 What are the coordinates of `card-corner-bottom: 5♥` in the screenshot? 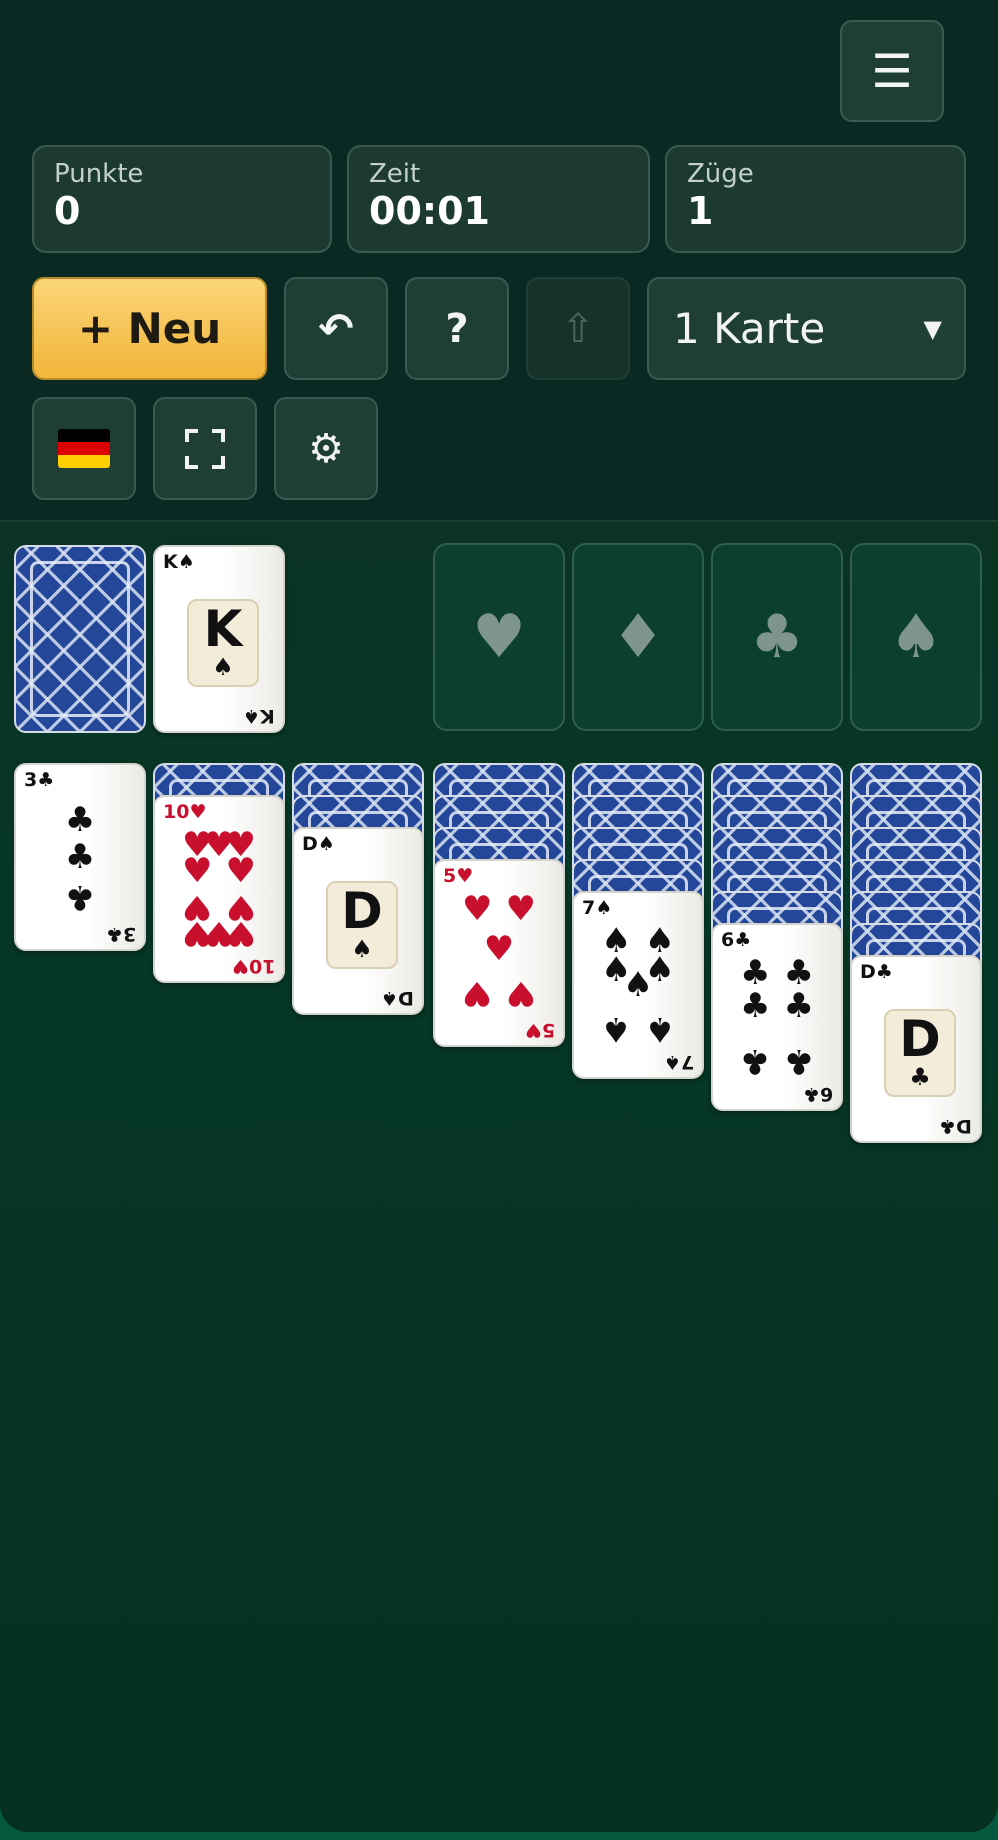 It's located at (539, 1030).